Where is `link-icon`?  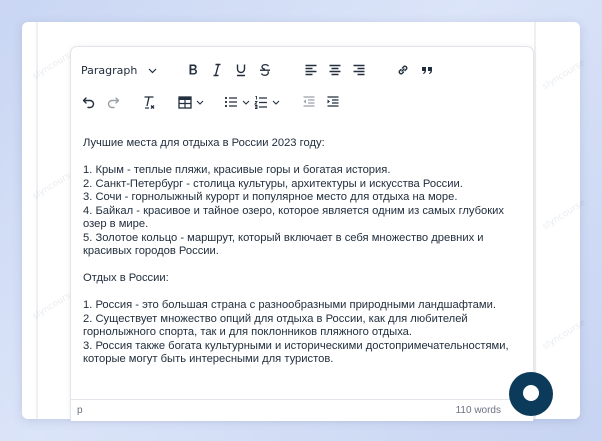 link-icon is located at coordinates (403, 70).